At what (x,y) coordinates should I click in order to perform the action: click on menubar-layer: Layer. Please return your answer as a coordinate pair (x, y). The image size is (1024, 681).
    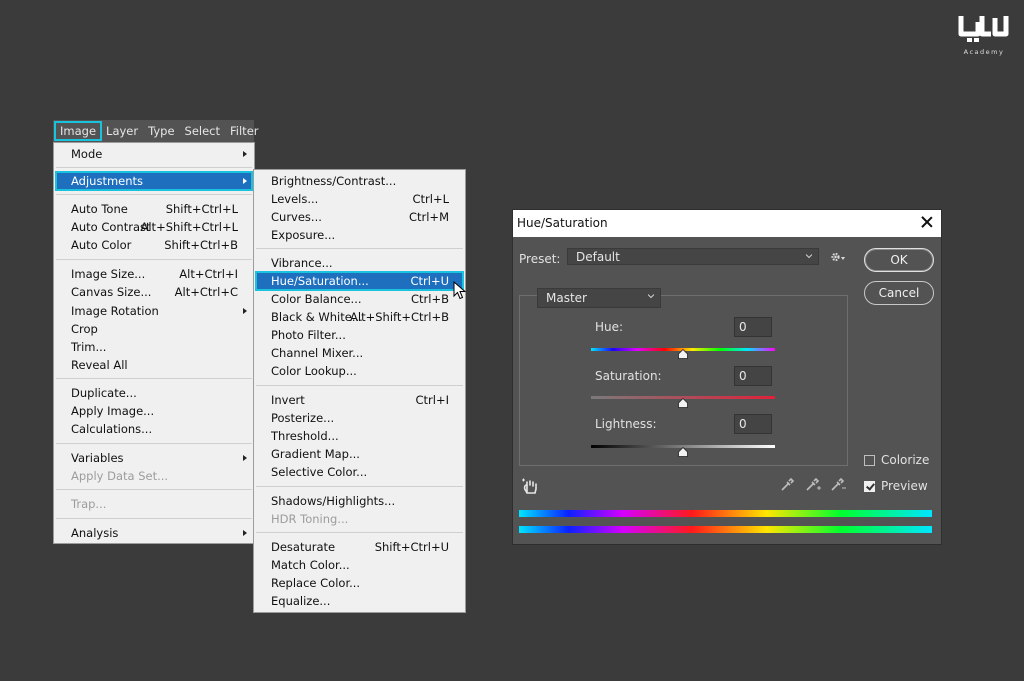
    Looking at the image, I should click on (122, 131).